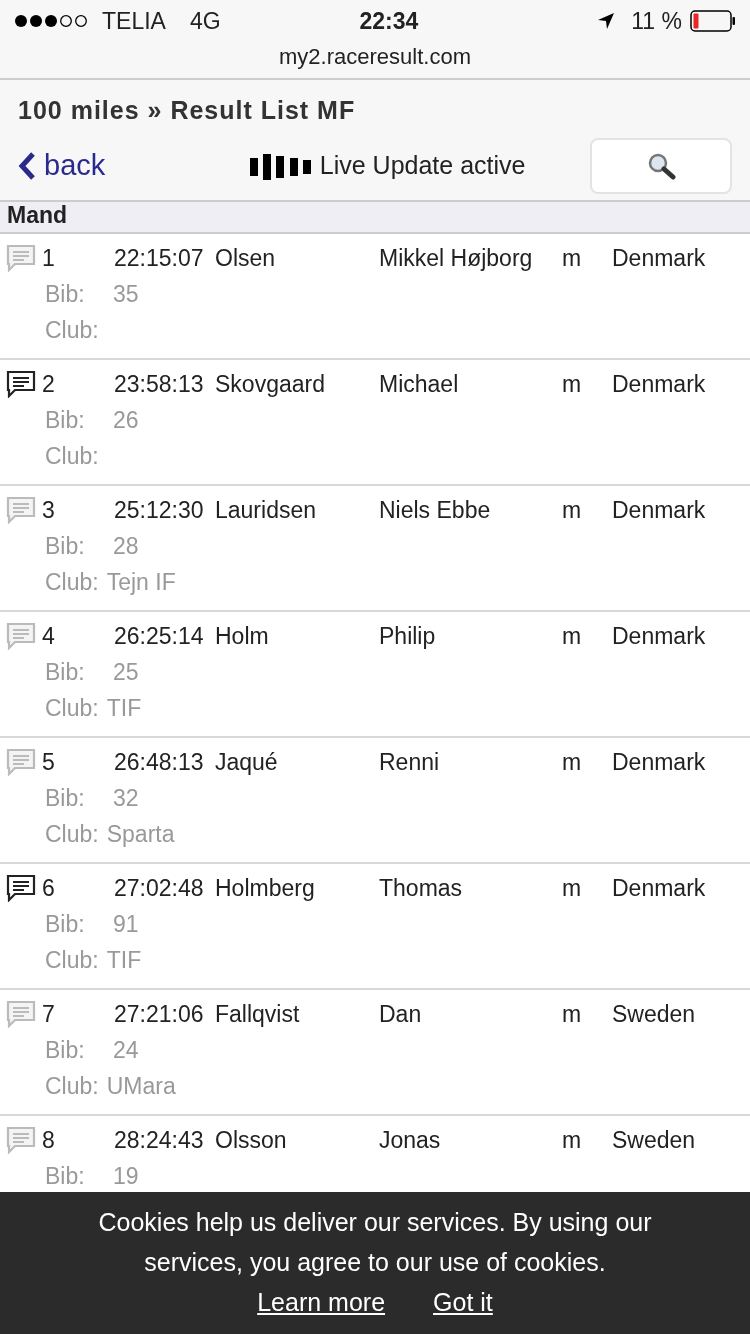 The width and height of the screenshot is (750, 1334). What do you see at coordinates (126, 294) in the screenshot?
I see `bib-number: 35` at bounding box center [126, 294].